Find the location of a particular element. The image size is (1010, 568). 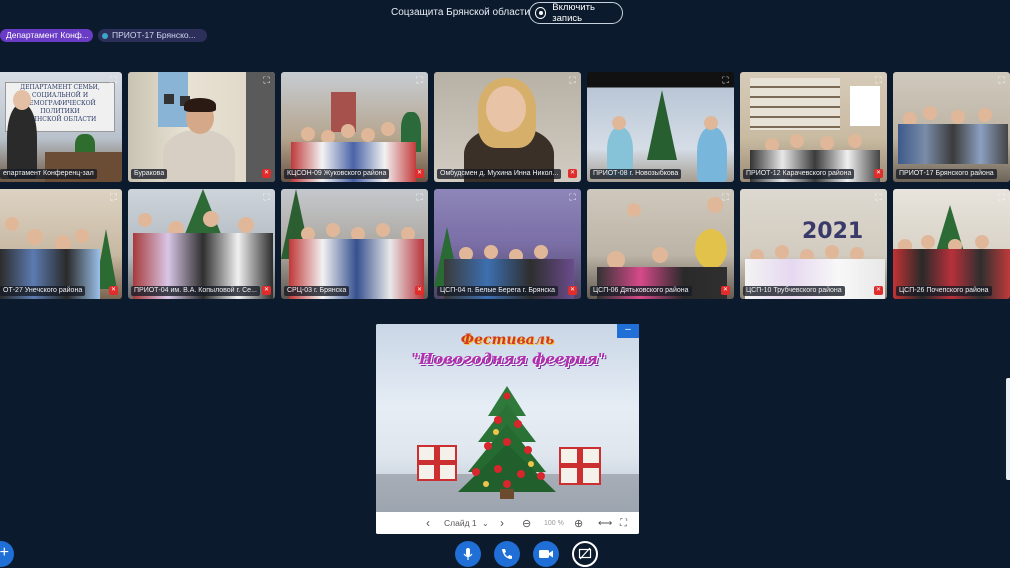

meeting-title: Соцзащита Брянской области is located at coordinates (460, 12).